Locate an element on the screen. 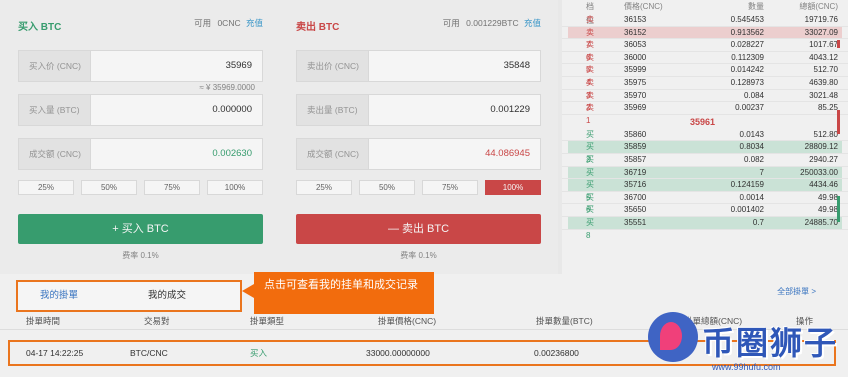 This screenshot has height=377, width=848. ask-price: 35970 is located at coordinates (635, 95).